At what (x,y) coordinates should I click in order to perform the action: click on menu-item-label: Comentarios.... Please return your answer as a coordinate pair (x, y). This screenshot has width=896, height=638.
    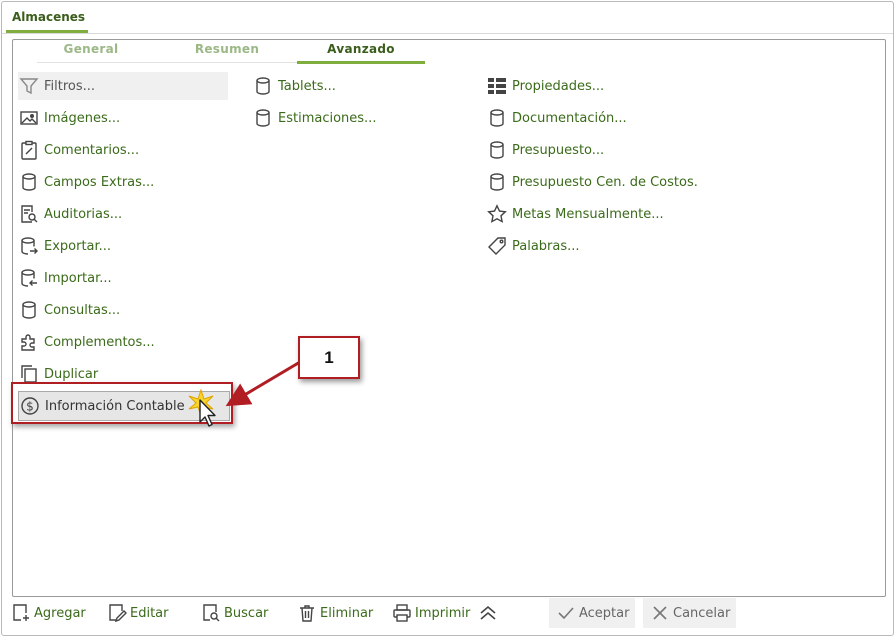
    Looking at the image, I should click on (92, 150).